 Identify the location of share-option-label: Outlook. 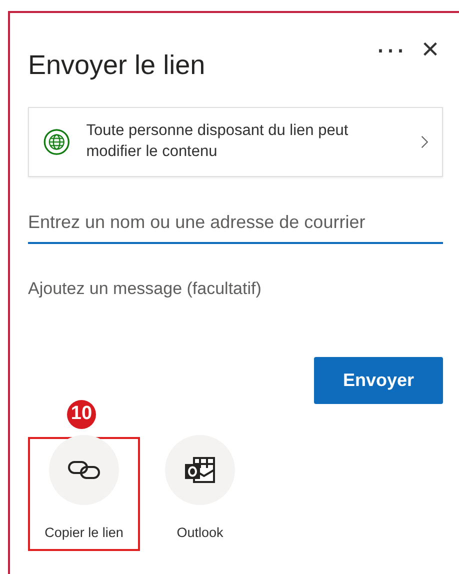
(200, 533).